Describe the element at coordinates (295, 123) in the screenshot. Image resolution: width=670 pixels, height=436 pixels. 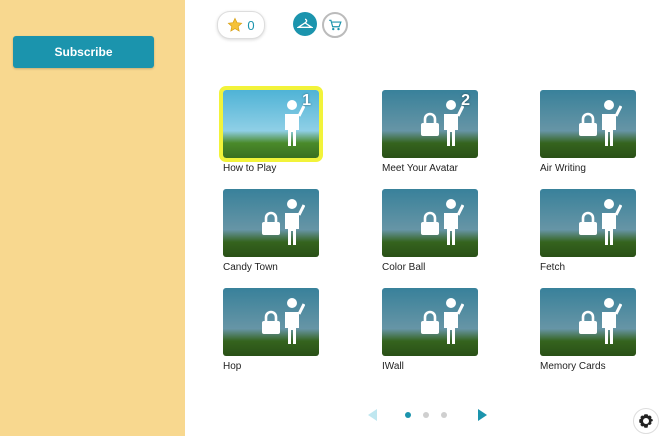
I see `avatar-figure-icon` at that location.